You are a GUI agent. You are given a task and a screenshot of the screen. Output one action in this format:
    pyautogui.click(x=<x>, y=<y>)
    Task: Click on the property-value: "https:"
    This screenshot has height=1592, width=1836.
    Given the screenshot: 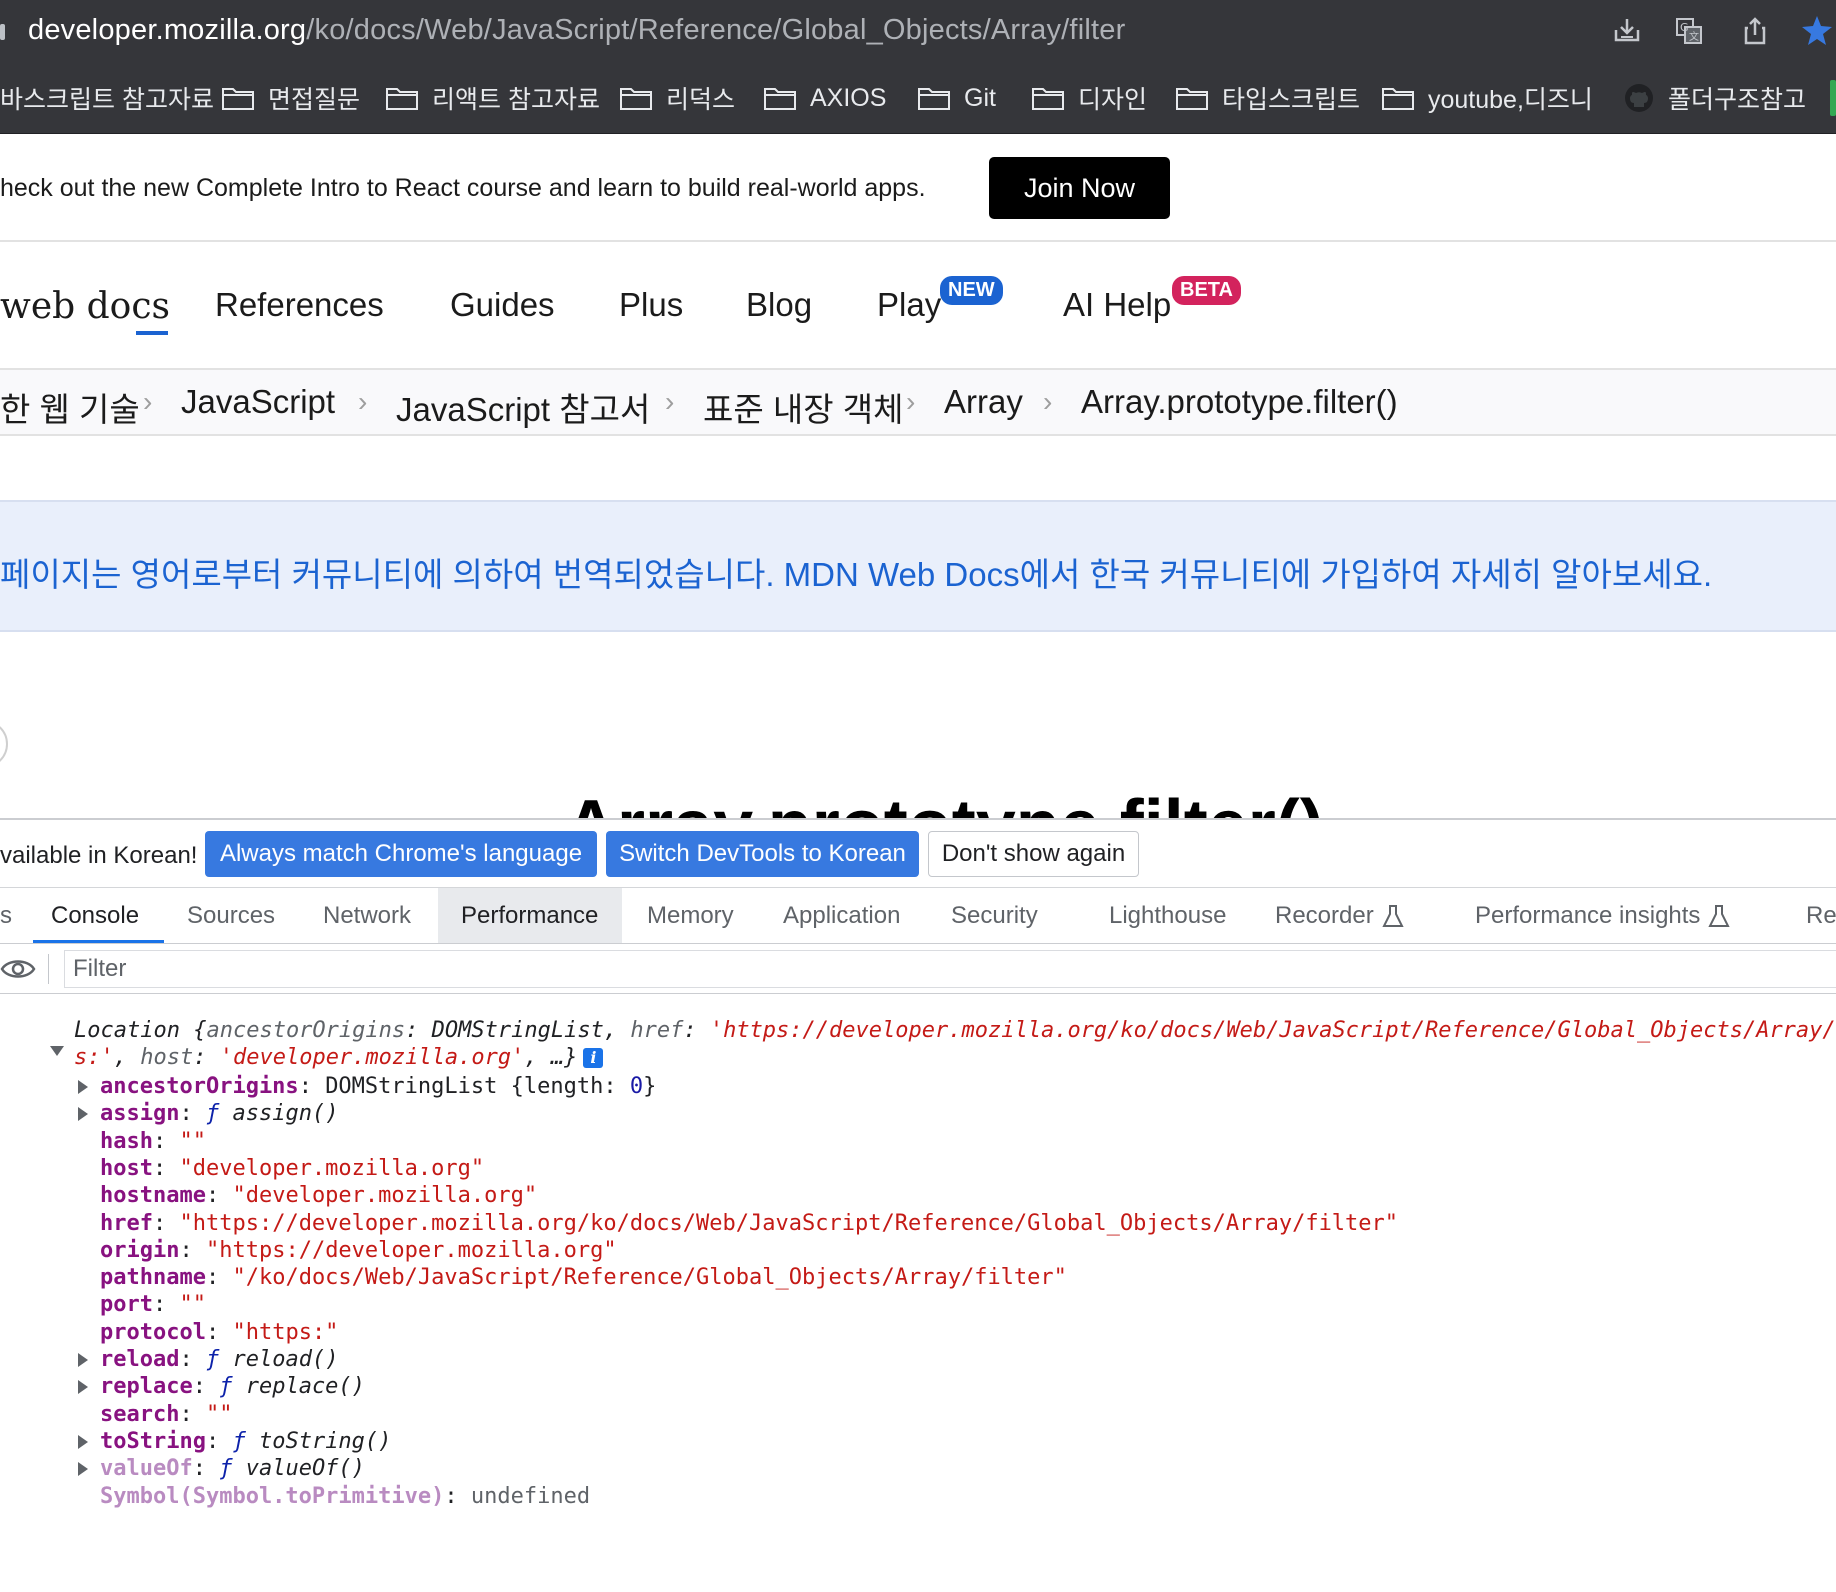 What is the action you would take?
    pyautogui.click(x=285, y=1332)
    